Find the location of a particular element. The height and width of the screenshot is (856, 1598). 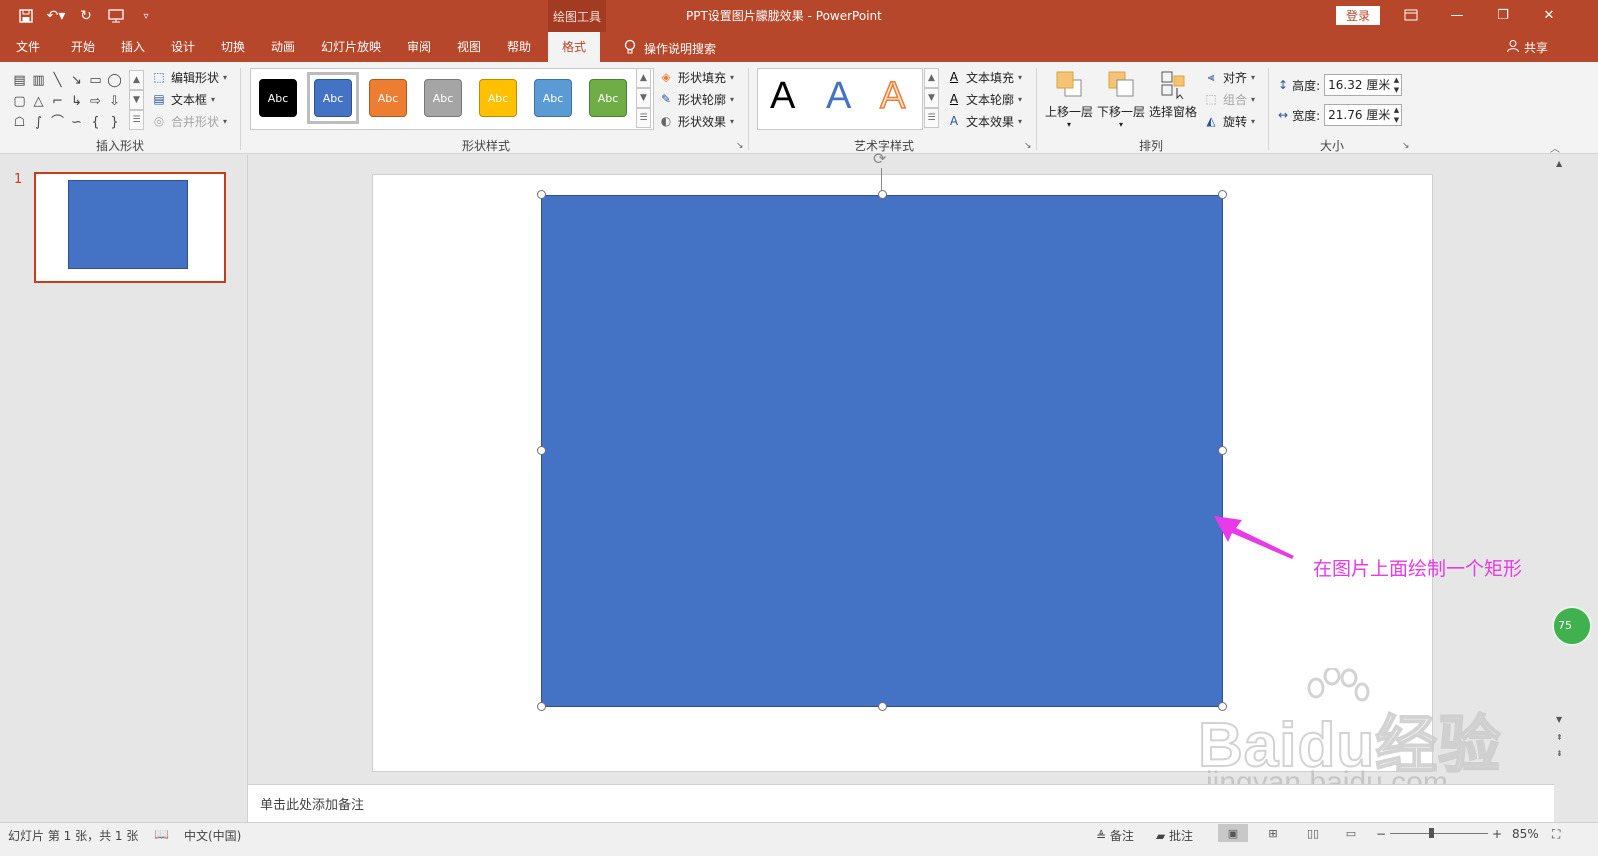

merge-shapes-button: ◎ 合并形状 ▾ is located at coordinates (189, 121).